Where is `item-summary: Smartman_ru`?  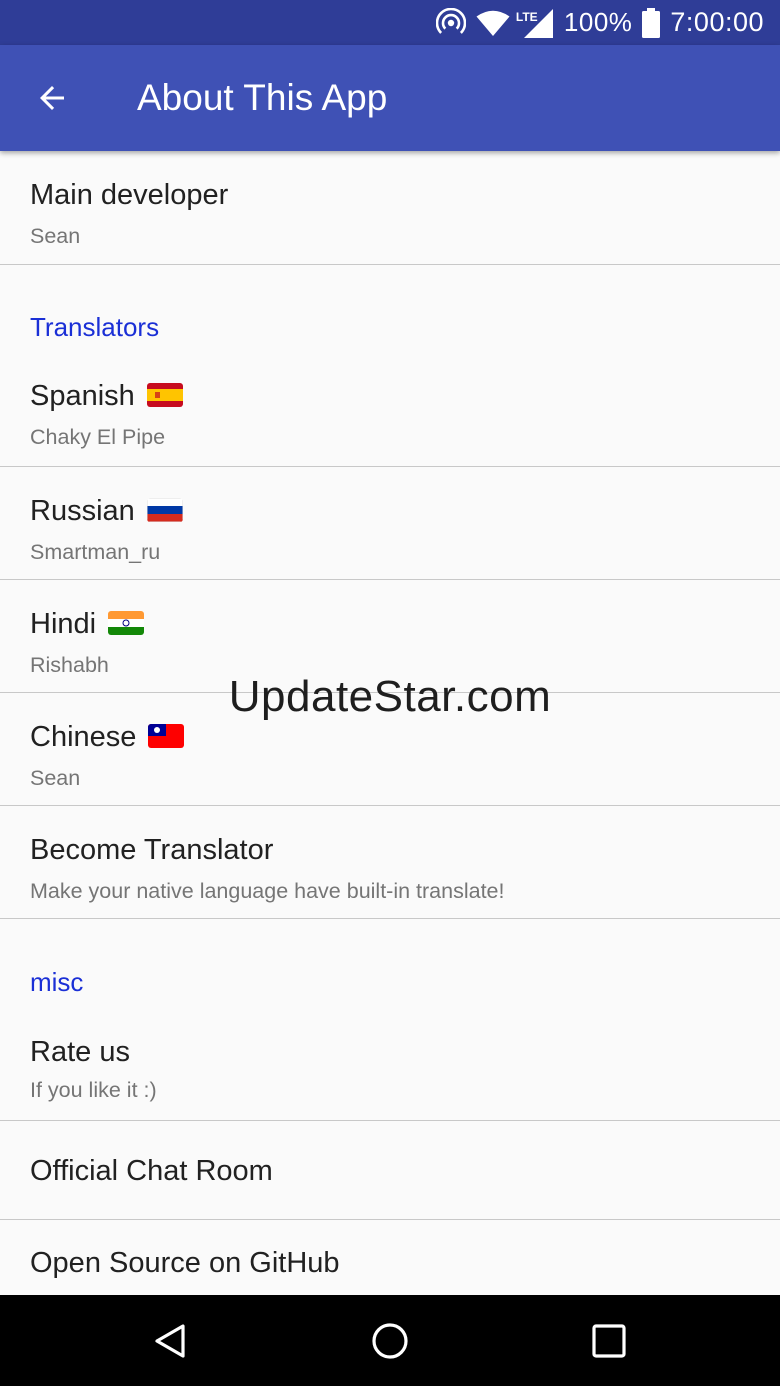 item-summary: Smartman_ru is located at coordinates (95, 552).